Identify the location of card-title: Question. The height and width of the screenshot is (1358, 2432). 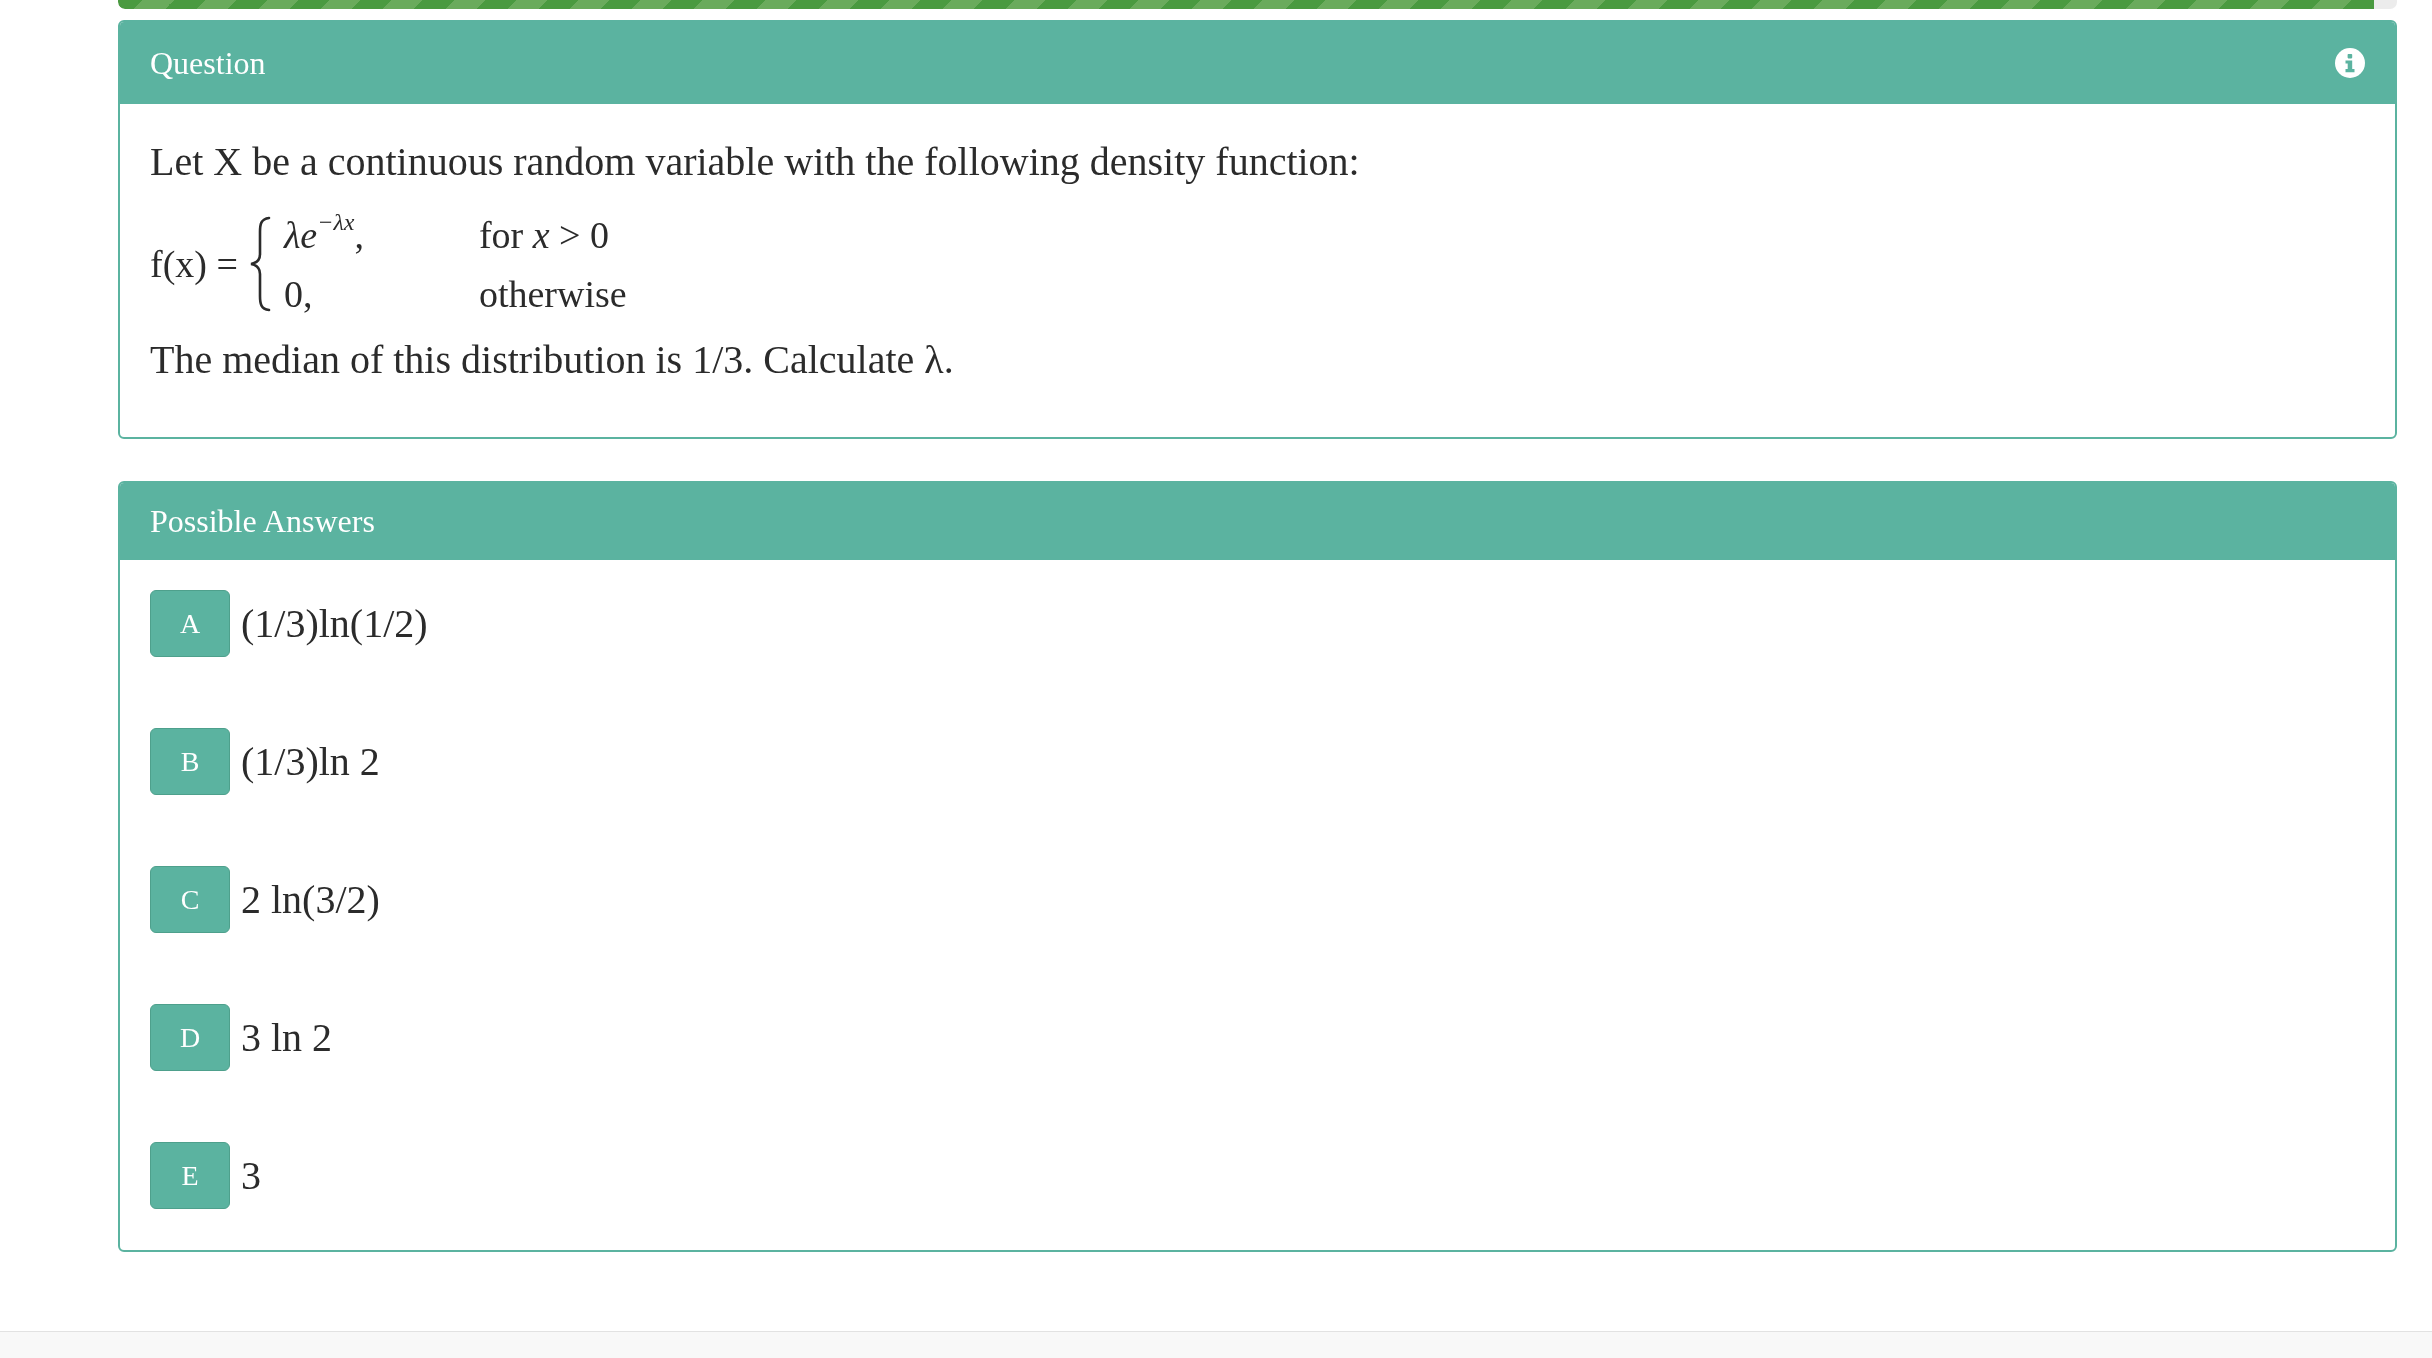
(208, 63).